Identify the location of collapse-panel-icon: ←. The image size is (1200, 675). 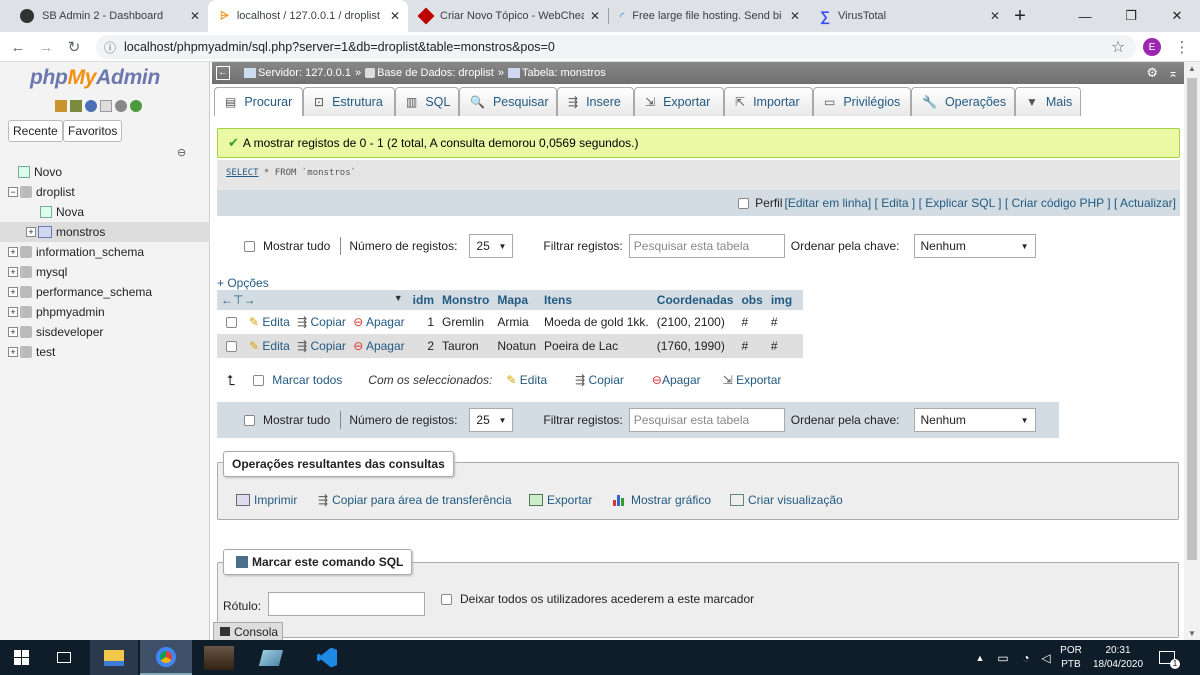
(223, 73).